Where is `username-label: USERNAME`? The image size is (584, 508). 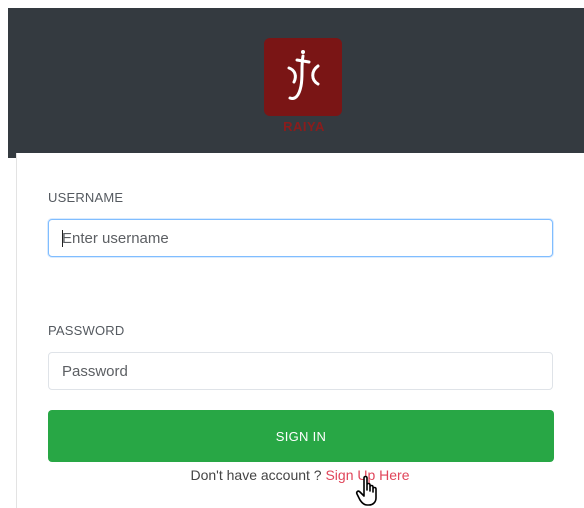 username-label: USERNAME is located at coordinates (86, 197).